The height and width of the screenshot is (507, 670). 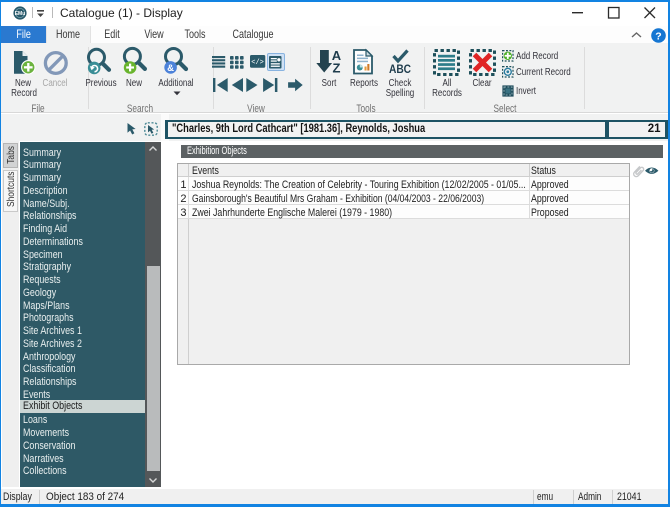 What do you see at coordinates (20, 14) in the screenshot?
I see `svg-text: EMu` at bounding box center [20, 14].